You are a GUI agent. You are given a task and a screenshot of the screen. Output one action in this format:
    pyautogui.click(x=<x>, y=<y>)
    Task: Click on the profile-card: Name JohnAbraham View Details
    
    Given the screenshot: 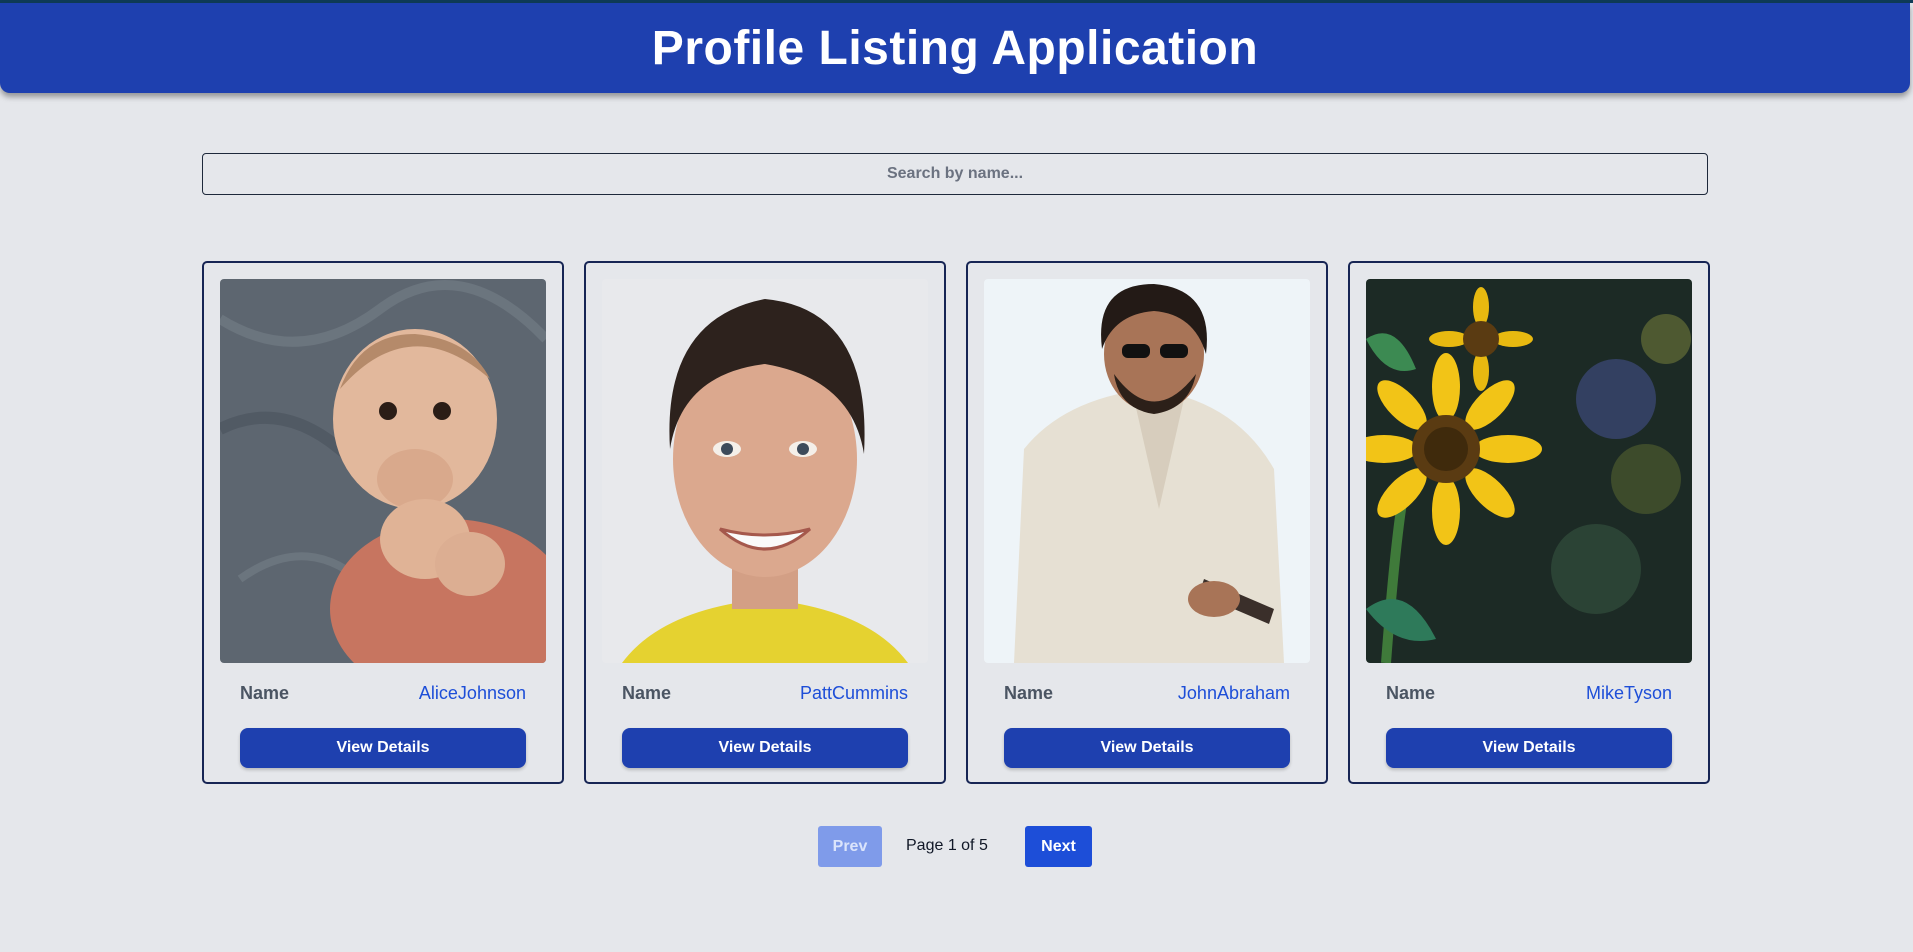 What is the action you would take?
    pyautogui.click(x=1147, y=522)
    